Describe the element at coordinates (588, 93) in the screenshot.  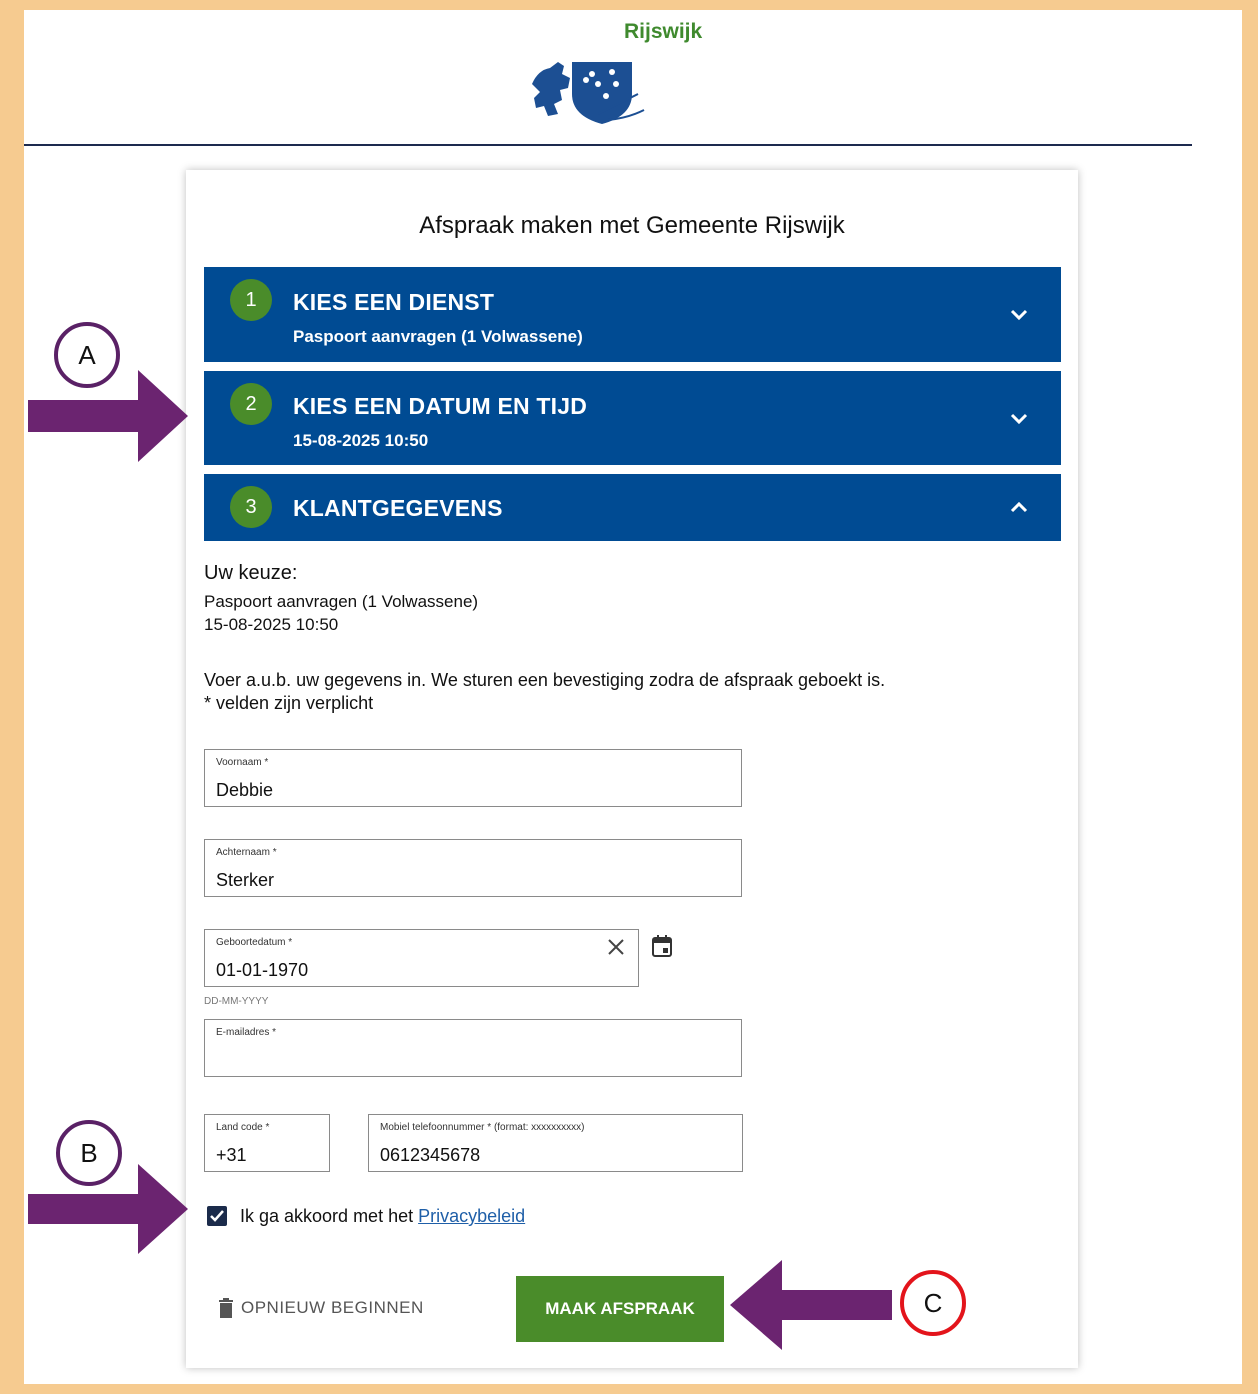
I see `rijswijk-coat-of-arms-logo` at that location.